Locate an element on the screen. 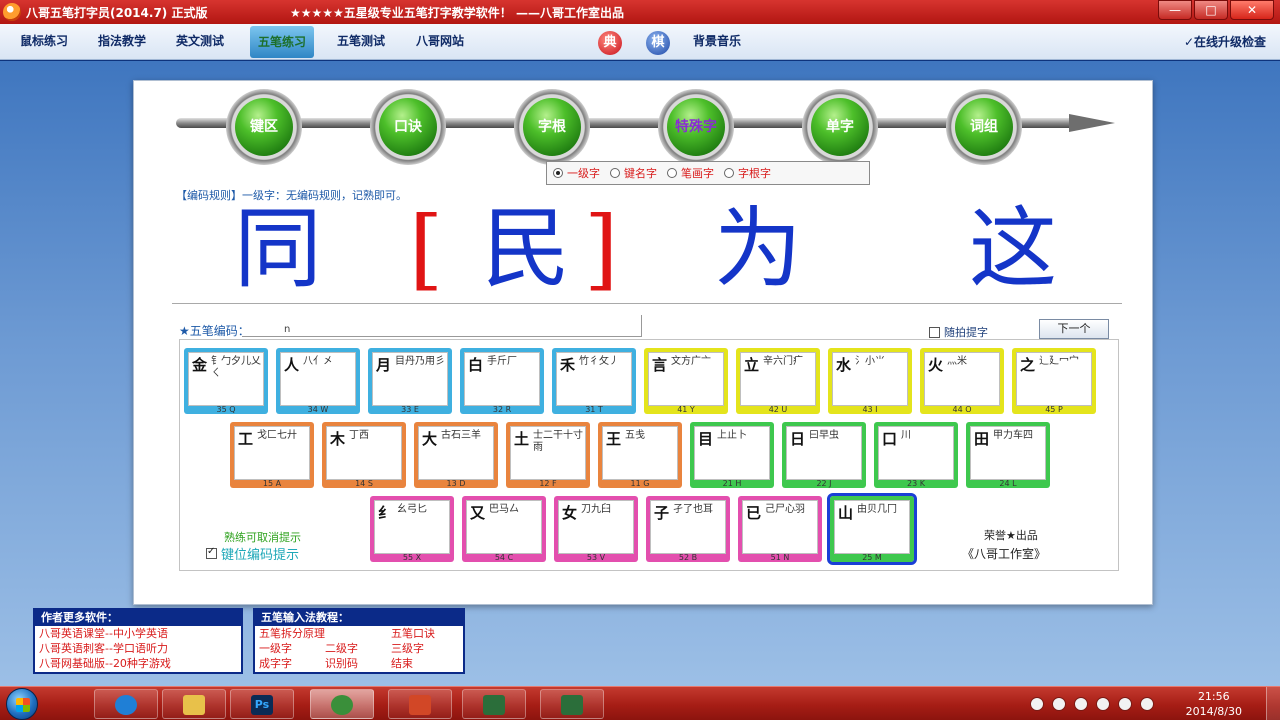 The width and height of the screenshot is (1280, 720). taskbar-explorer is located at coordinates (194, 704).